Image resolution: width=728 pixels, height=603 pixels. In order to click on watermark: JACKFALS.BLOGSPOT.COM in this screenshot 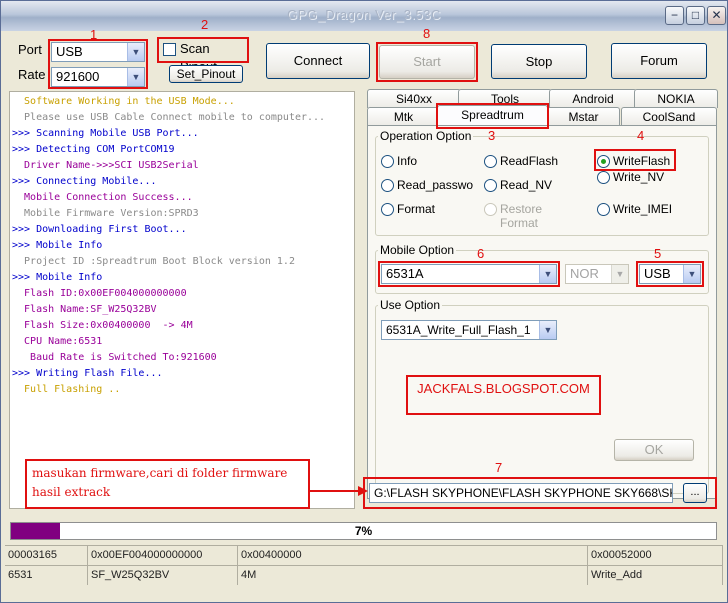, I will do `click(503, 395)`.